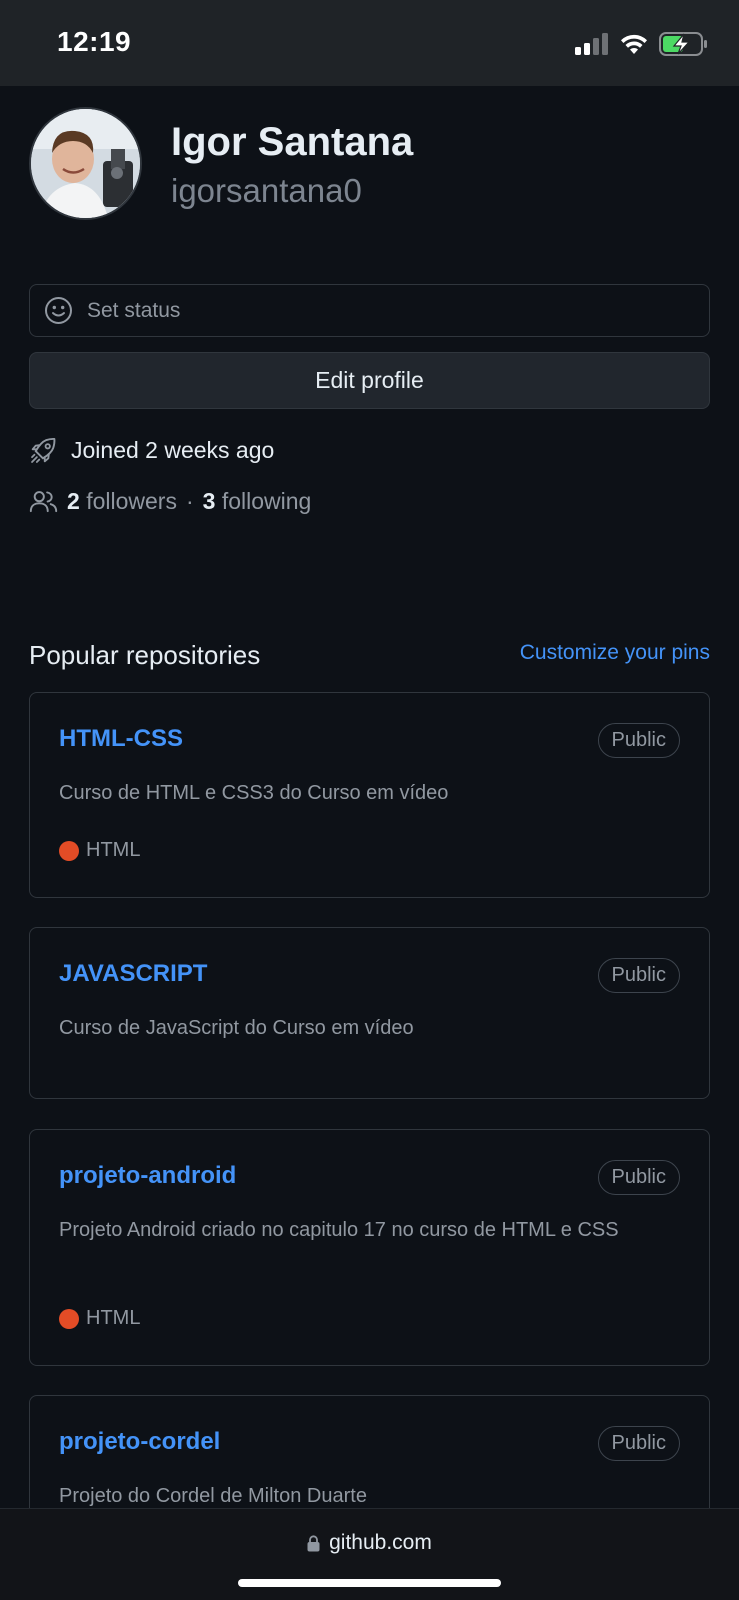  Describe the element at coordinates (615, 653) in the screenshot. I see `customize-pins-link: Customize your pins` at that location.